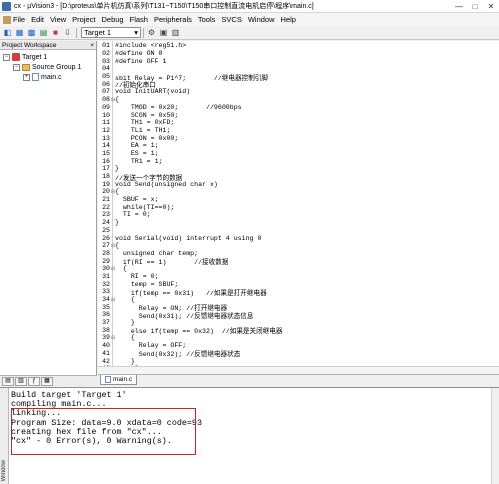 The width and height of the screenshot is (499, 484). What do you see at coordinates (298, 200) in the screenshot?
I see `code-line: 21 SBUF = x;` at bounding box center [298, 200].